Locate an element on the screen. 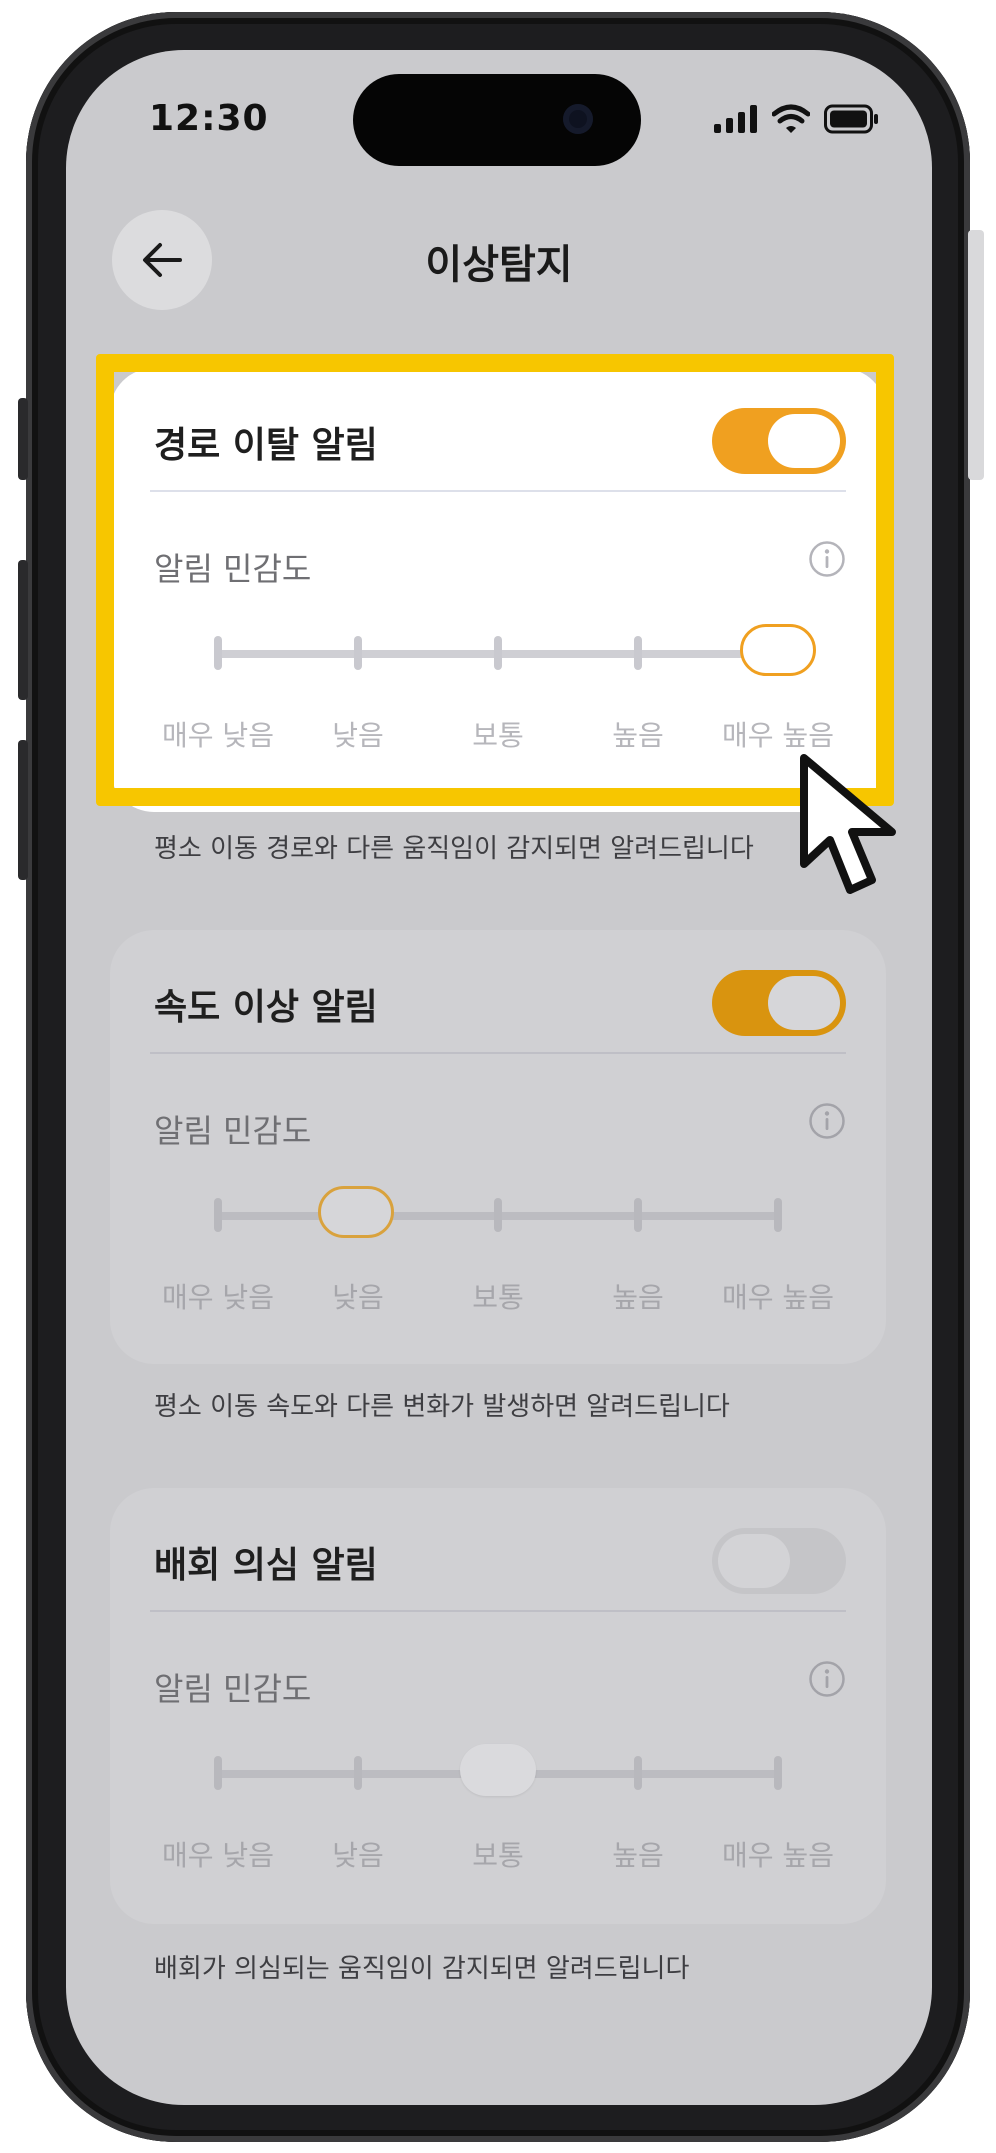 The image size is (996, 2153). page-title: 이상탐지 is located at coordinates (499, 265).